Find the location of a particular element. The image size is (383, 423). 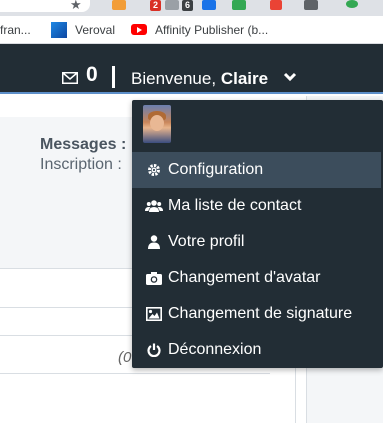

top-navbar: 0 Bienvenue, Claire is located at coordinates (191, 69).